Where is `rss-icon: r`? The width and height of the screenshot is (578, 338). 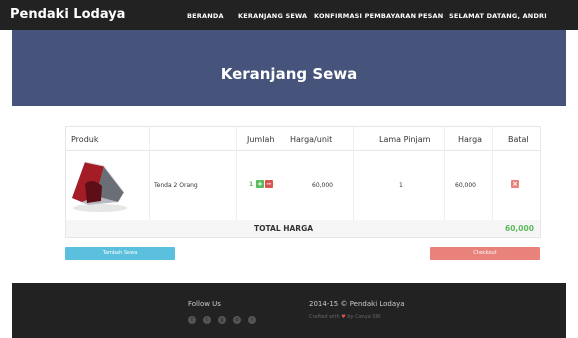
rss-icon: r is located at coordinates (252, 320).